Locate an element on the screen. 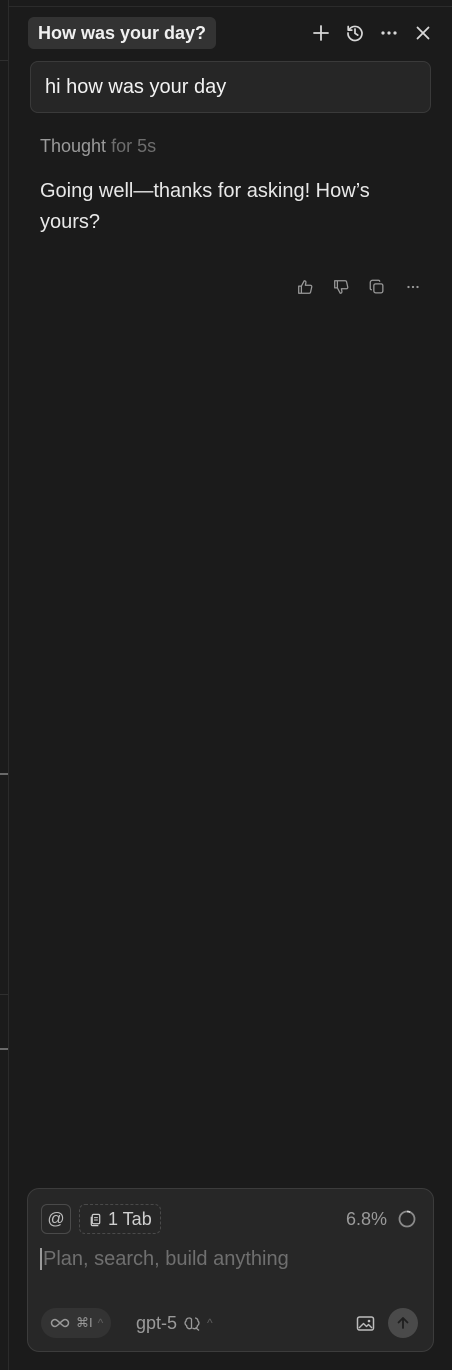 This screenshot has height=1370, width=452. chat-input: Plan, search, build anything is located at coordinates (228, 1259).